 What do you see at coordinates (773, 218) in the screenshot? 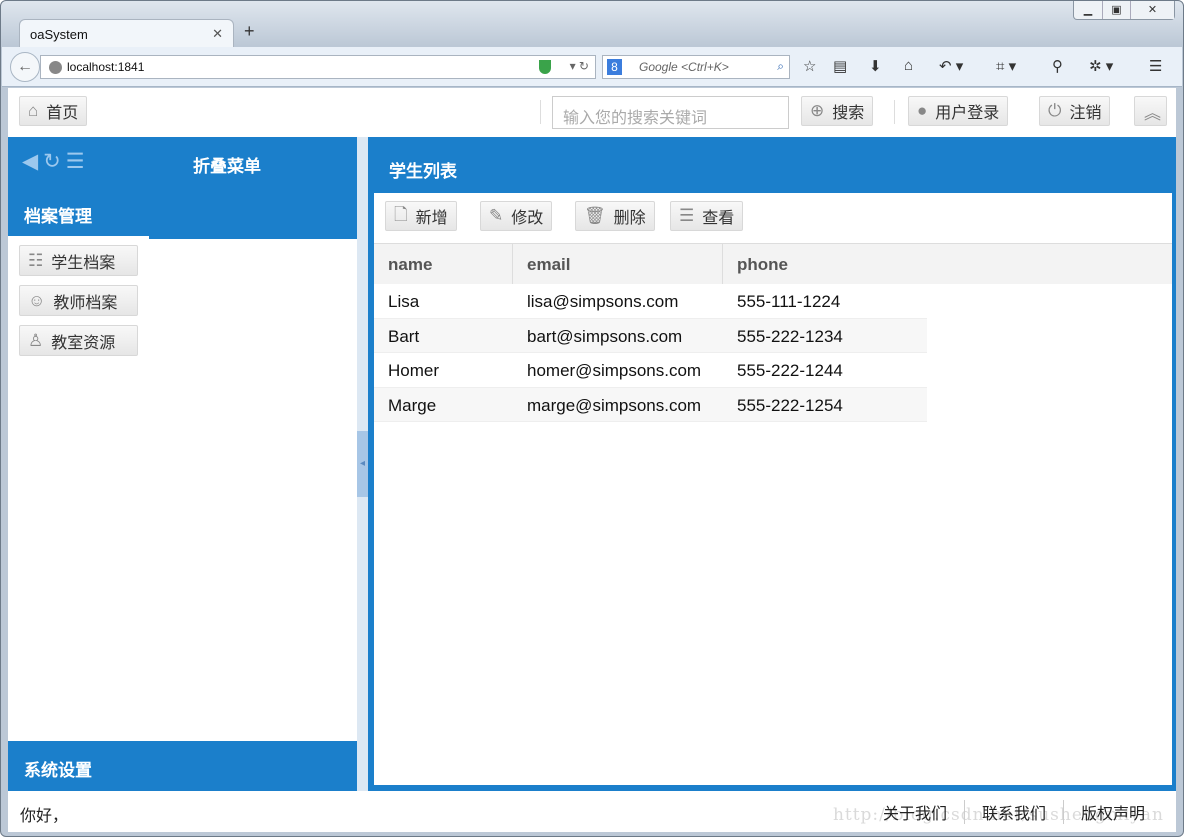
I see `grid-toolbar: 🗋 新增 ✎ 修改 🗑 删除 ☰ 查看` at bounding box center [773, 218].